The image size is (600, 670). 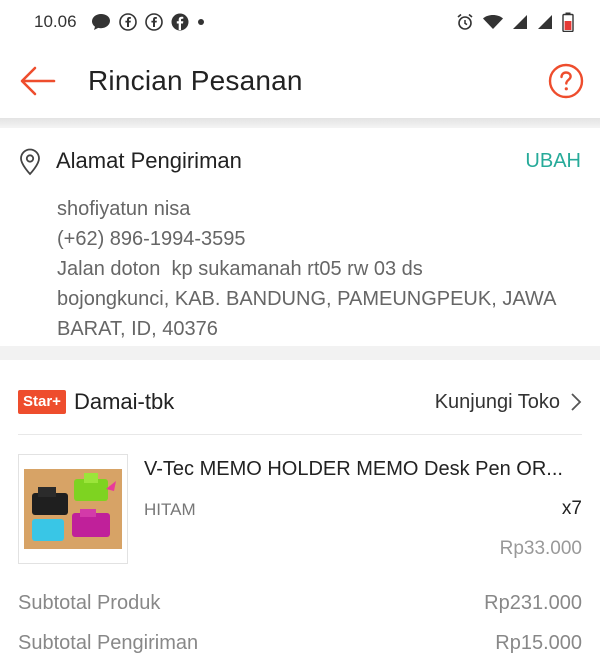 What do you see at coordinates (149, 160) in the screenshot?
I see `address-title: Alamat Pengiriman` at bounding box center [149, 160].